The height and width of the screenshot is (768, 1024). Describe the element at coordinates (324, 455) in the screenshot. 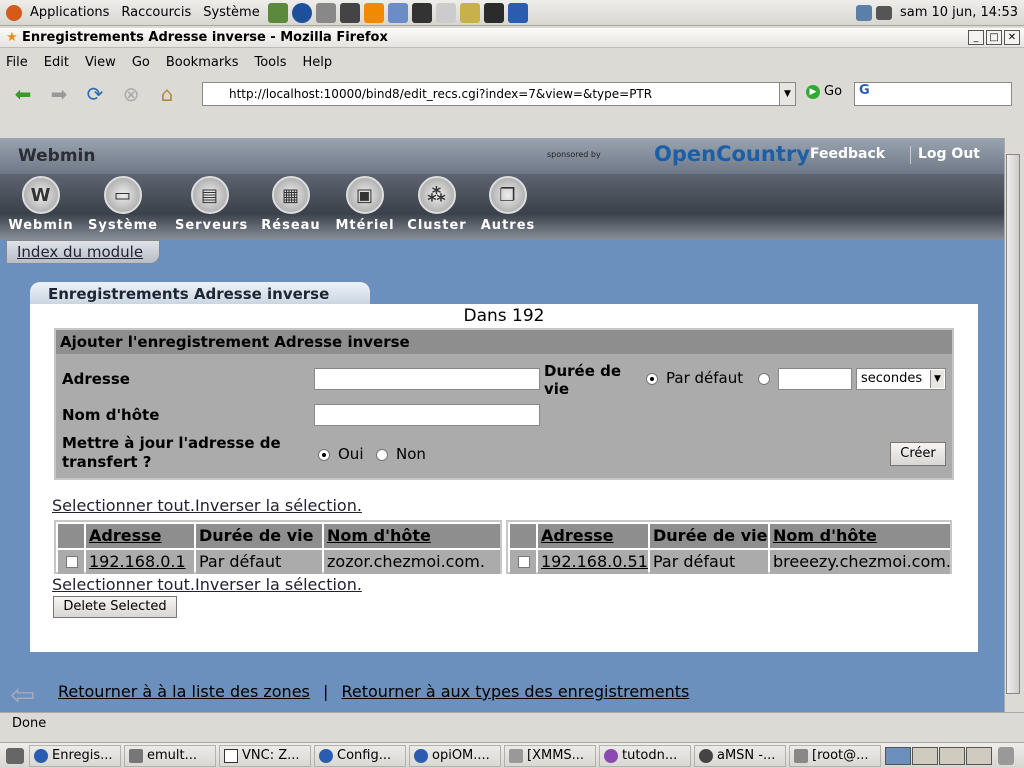

I see `update-yes-radio` at that location.